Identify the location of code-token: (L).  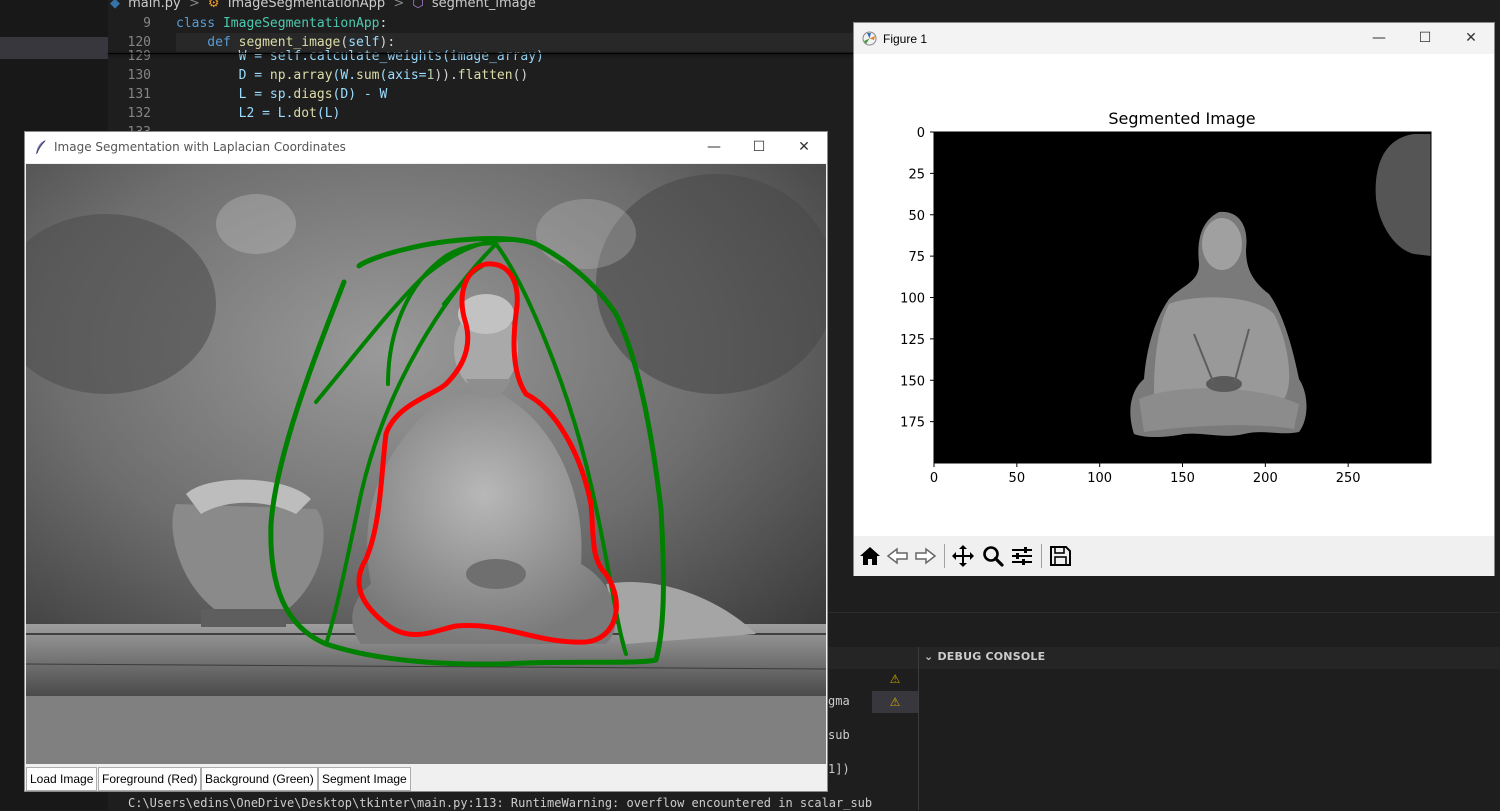
(328, 113).